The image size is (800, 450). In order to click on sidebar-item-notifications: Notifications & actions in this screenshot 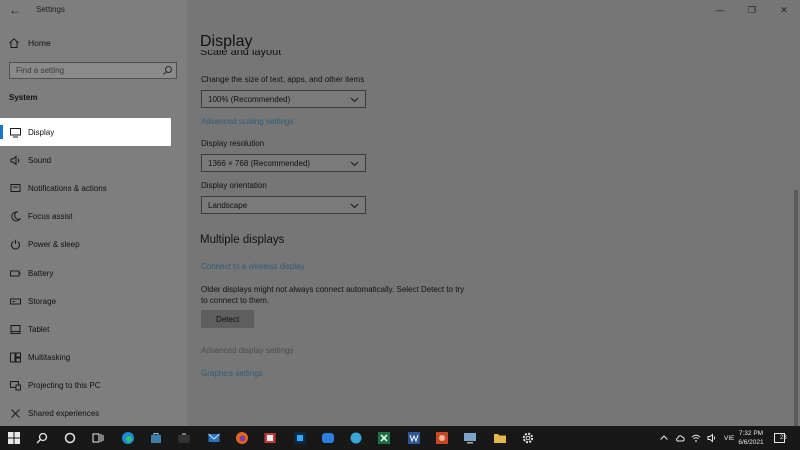, I will do `click(93, 188)`.